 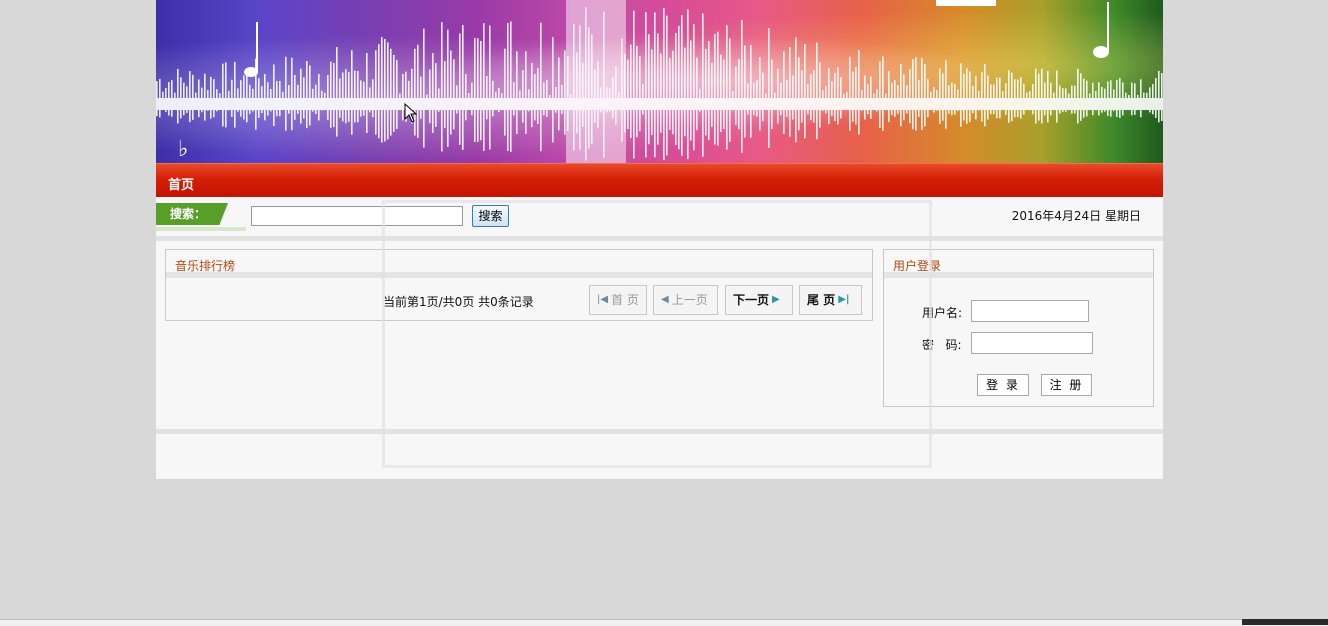 What do you see at coordinates (192, 214) in the screenshot?
I see `search-tag-label: 搜索：` at bounding box center [192, 214].